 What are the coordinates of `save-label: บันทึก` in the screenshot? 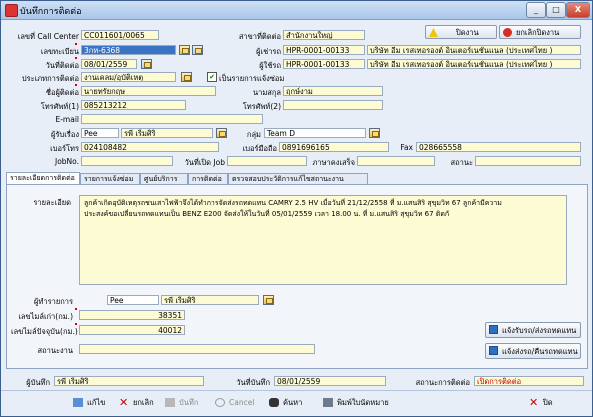 It's located at (189, 402).